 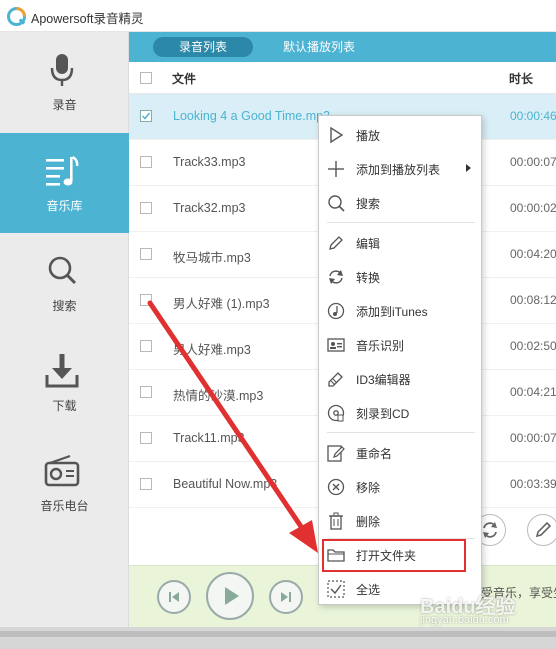 I want to click on music-library-icon, so click(x=62, y=170).